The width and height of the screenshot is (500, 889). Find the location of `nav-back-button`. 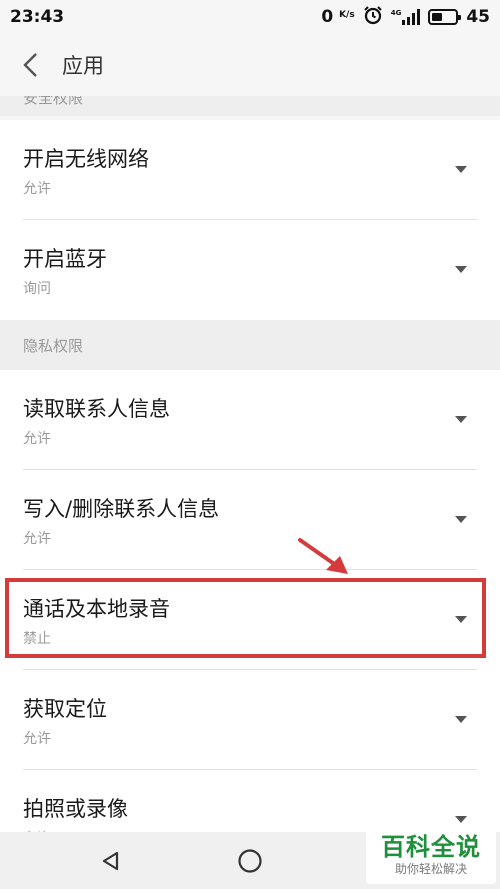

nav-back-button is located at coordinates (111, 860).